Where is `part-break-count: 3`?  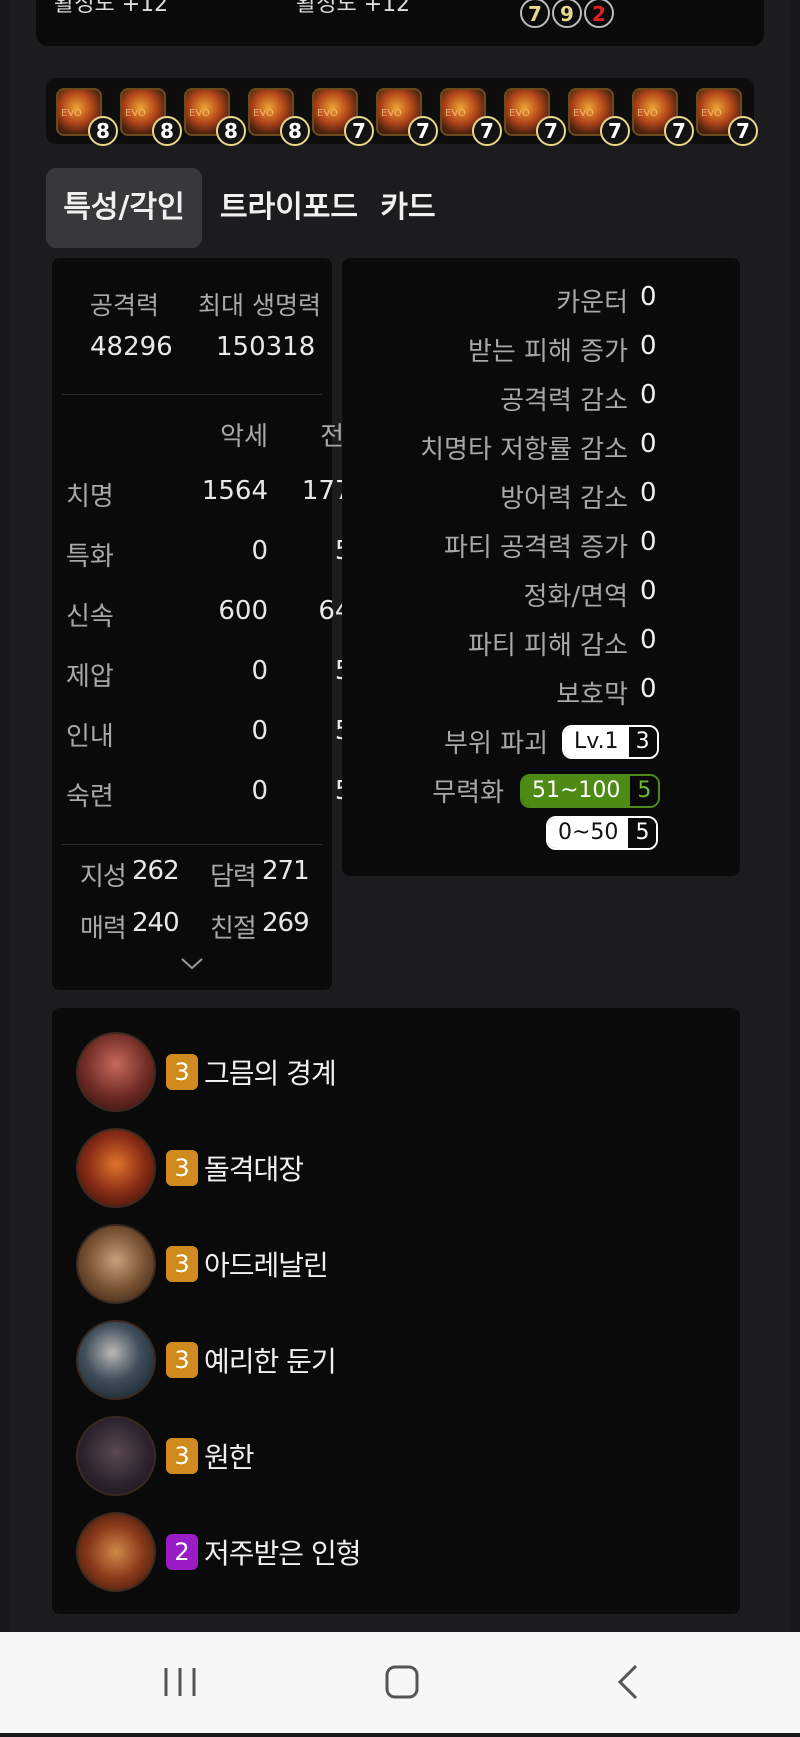
part-break-count: 3 is located at coordinates (642, 742).